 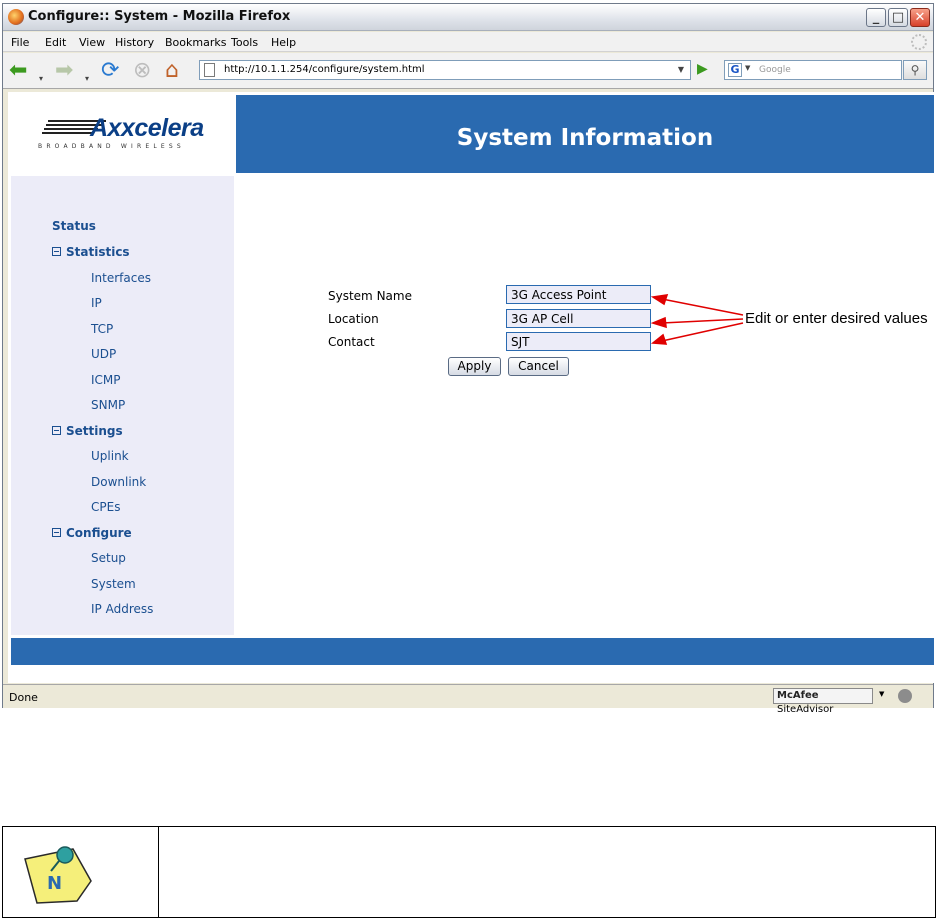 What do you see at coordinates (134, 42) in the screenshot?
I see `menu-history: History` at bounding box center [134, 42].